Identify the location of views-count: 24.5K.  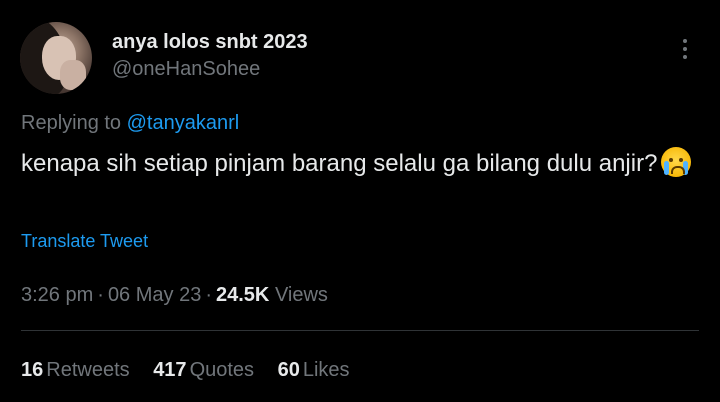
(242, 295).